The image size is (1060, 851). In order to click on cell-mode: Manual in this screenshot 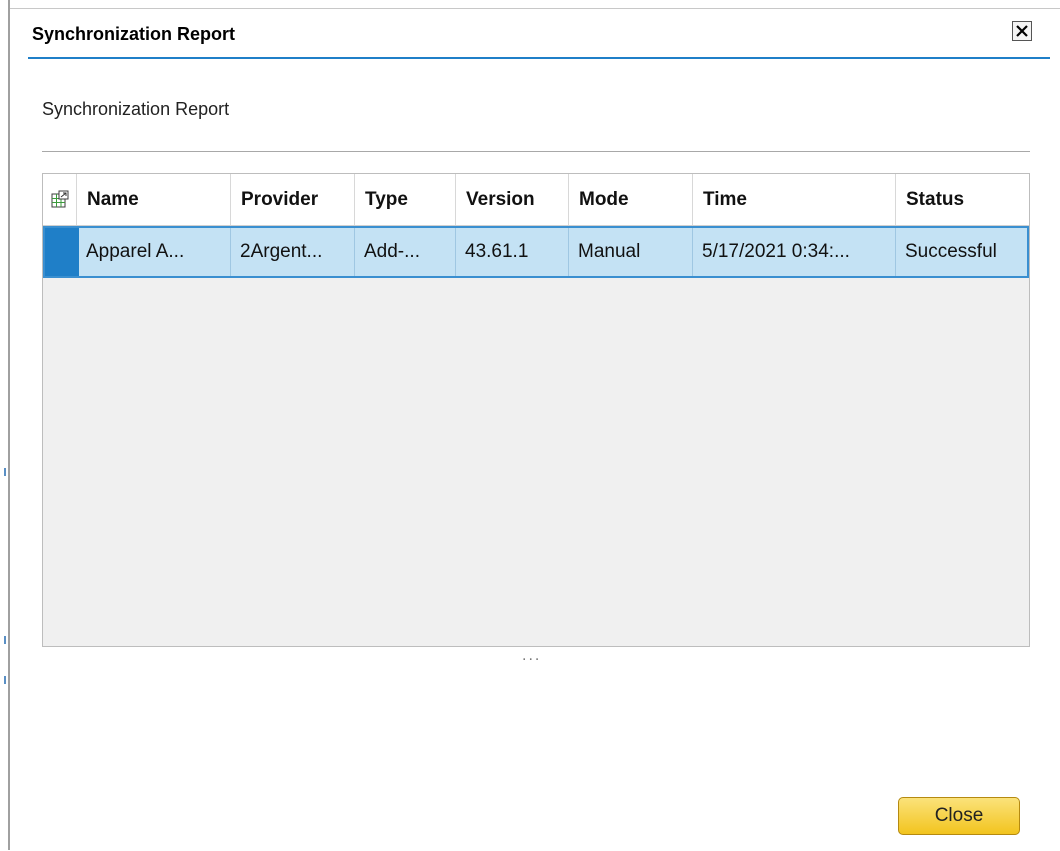, I will do `click(631, 252)`.